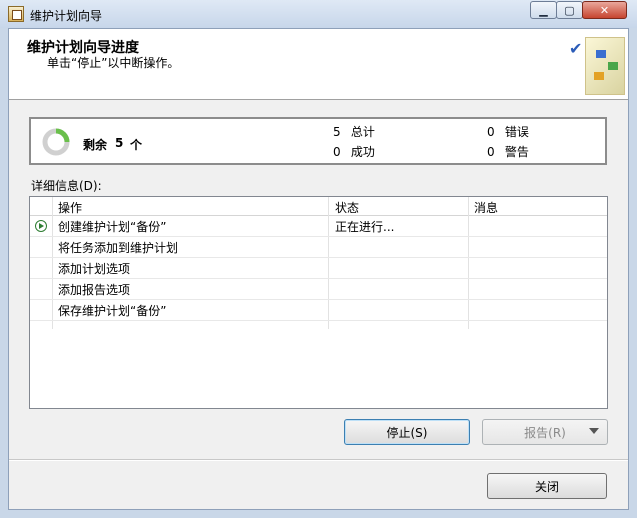  I want to click on total-stat: 5 总计, so click(354, 131).